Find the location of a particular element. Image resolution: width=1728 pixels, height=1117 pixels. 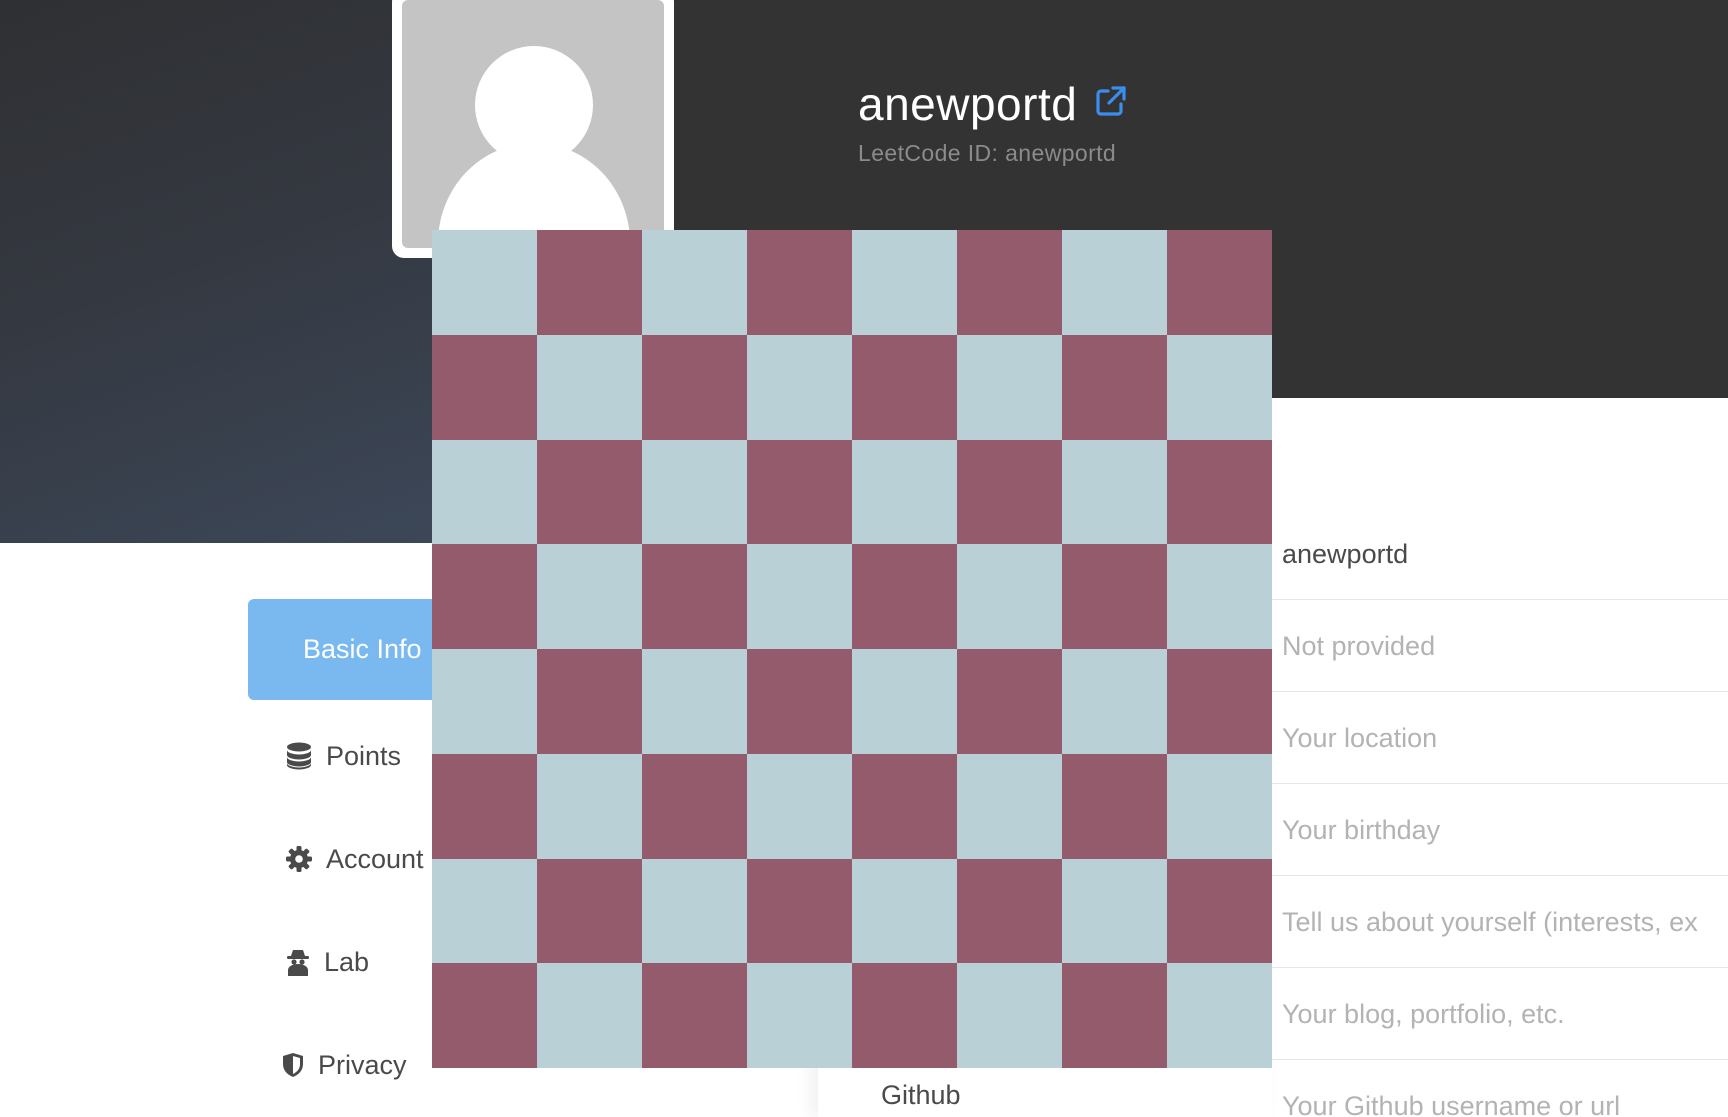

github-label: Github is located at coordinates (921, 1095).